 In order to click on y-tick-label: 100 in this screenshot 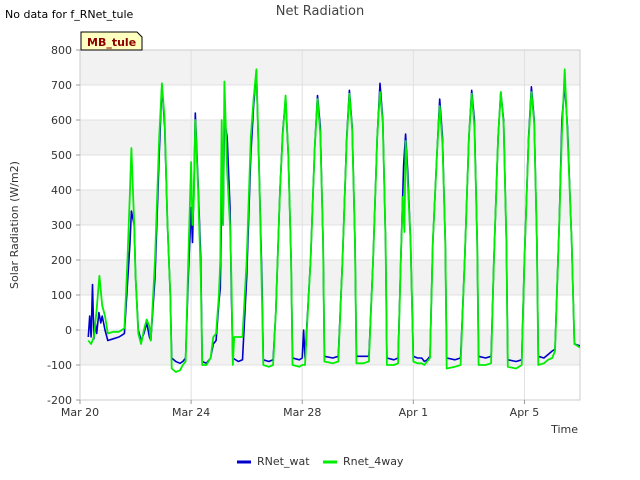, I will do `click(61, 295)`.